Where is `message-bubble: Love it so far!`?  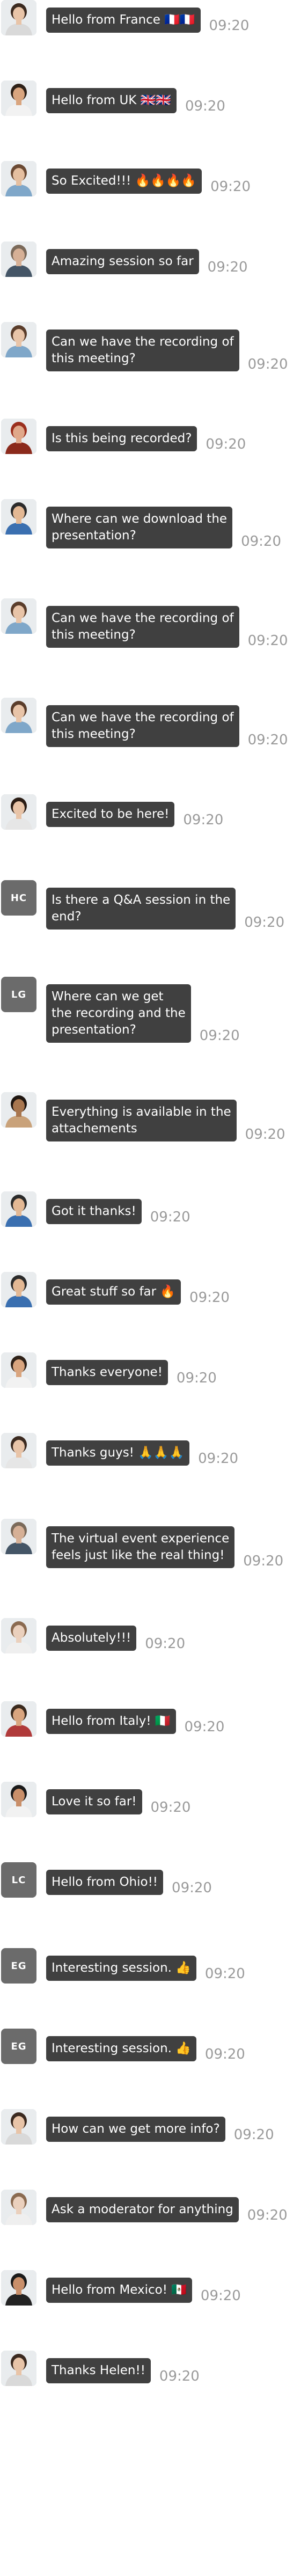
message-bubble: Love it so far! is located at coordinates (94, 1801).